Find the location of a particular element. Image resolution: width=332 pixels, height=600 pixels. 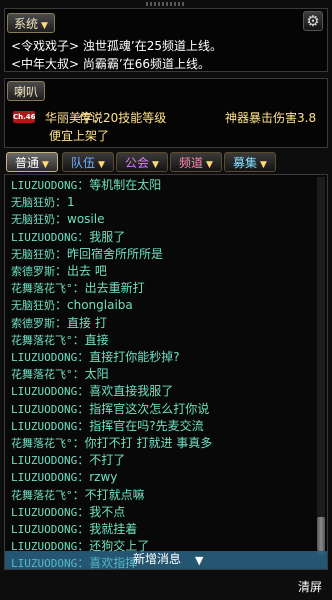

message-text: ：我就挂着 is located at coordinates (107, 529).